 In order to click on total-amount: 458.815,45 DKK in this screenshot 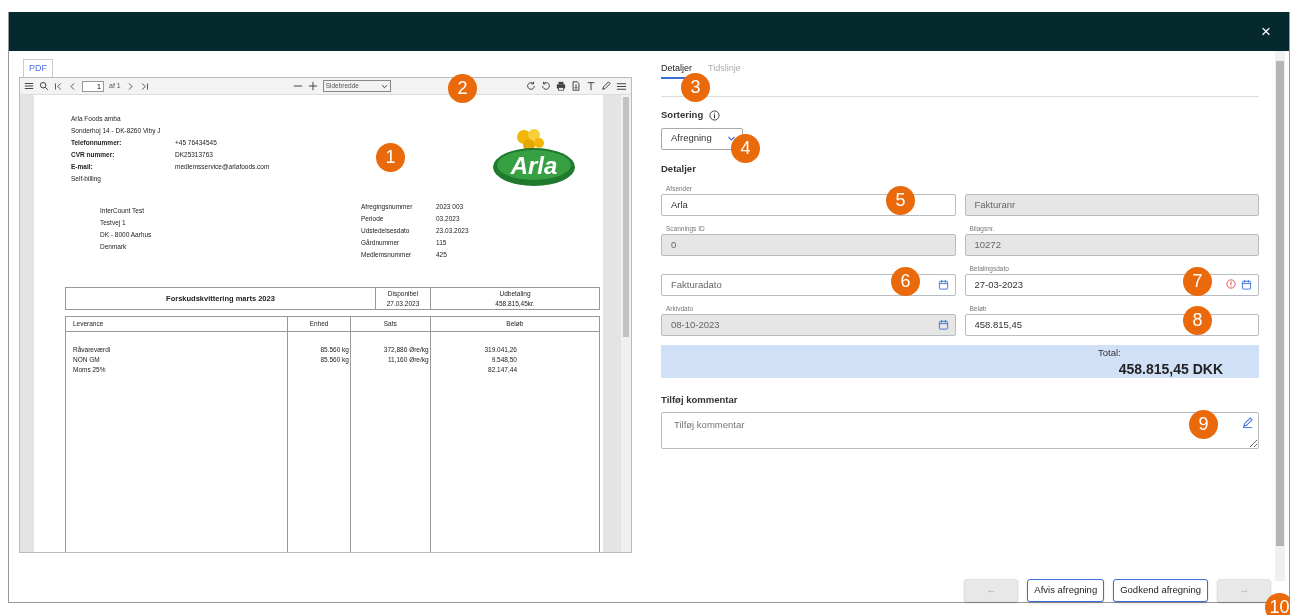, I will do `click(1170, 369)`.